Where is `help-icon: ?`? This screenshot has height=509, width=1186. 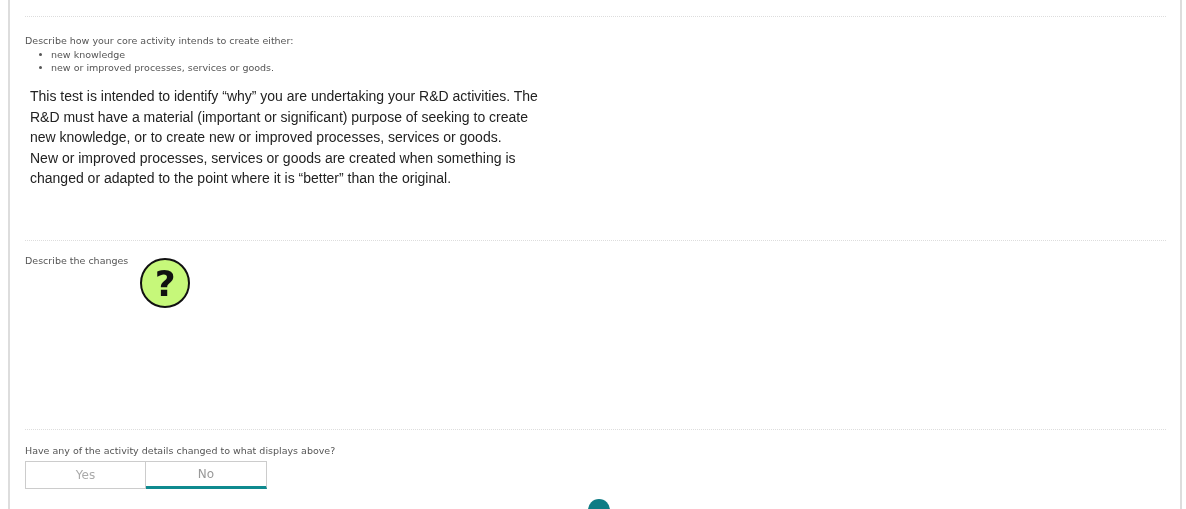 help-icon: ? is located at coordinates (165, 283).